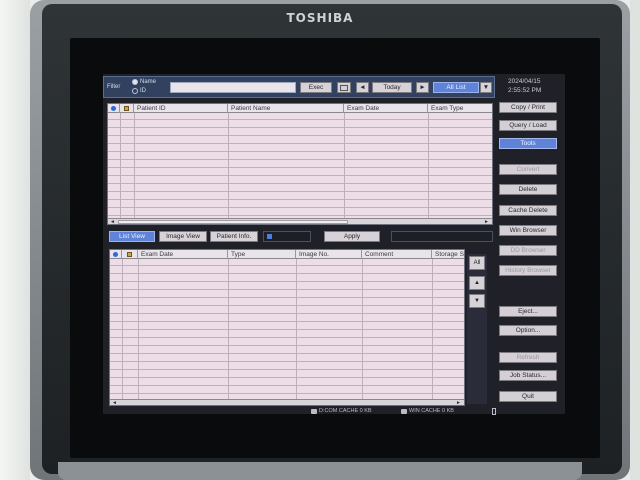 This screenshot has width=640, height=480. What do you see at coordinates (528, 210) in the screenshot?
I see `cache-delete-button: Cache Delete` at bounding box center [528, 210].